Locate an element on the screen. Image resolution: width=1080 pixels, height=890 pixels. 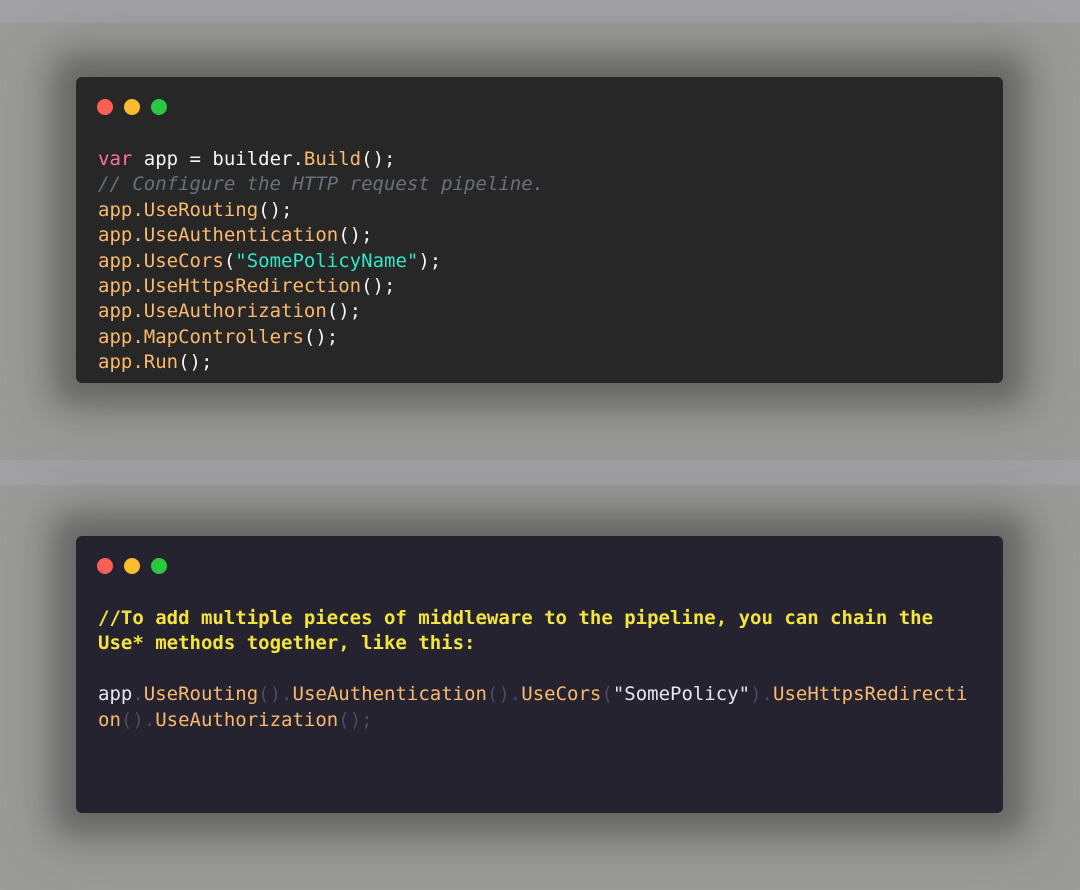
code-line: app.MapControllers(); is located at coordinates (218, 337).